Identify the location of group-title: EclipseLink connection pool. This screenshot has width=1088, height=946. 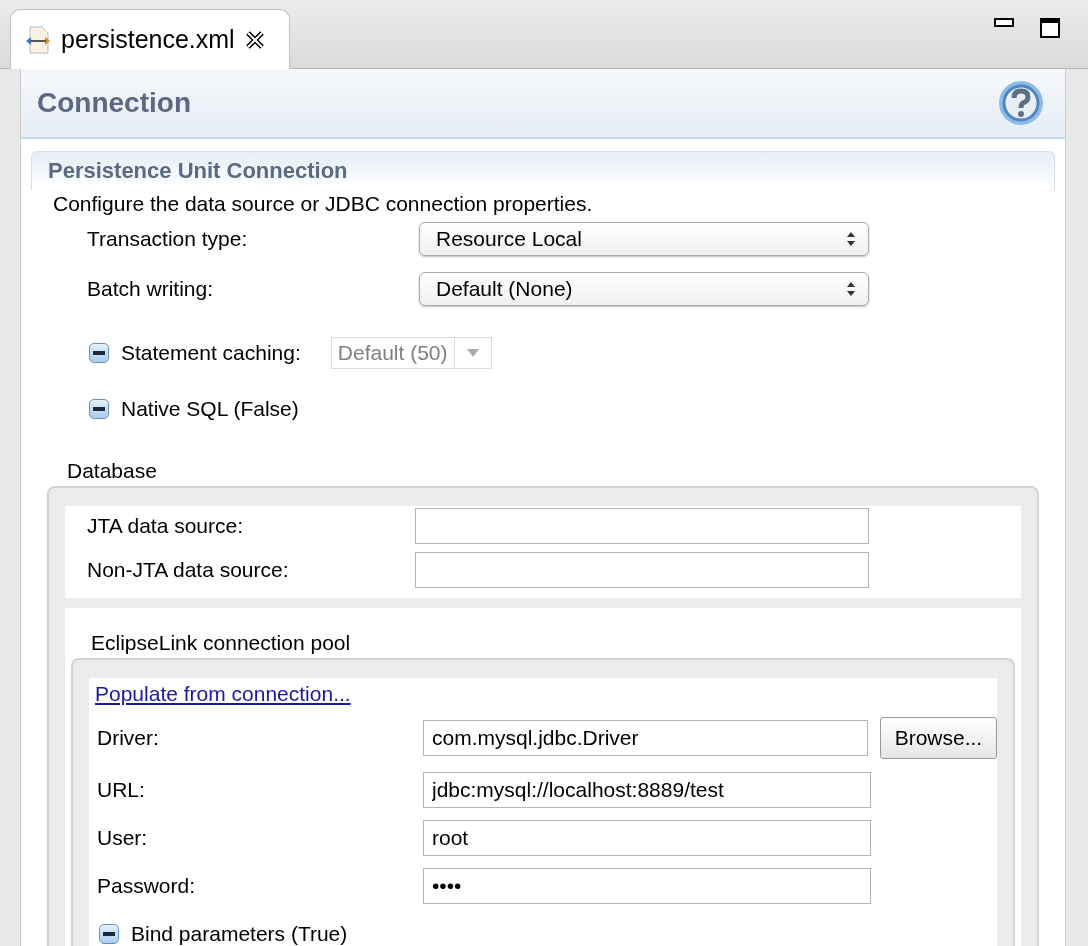
(221, 643).